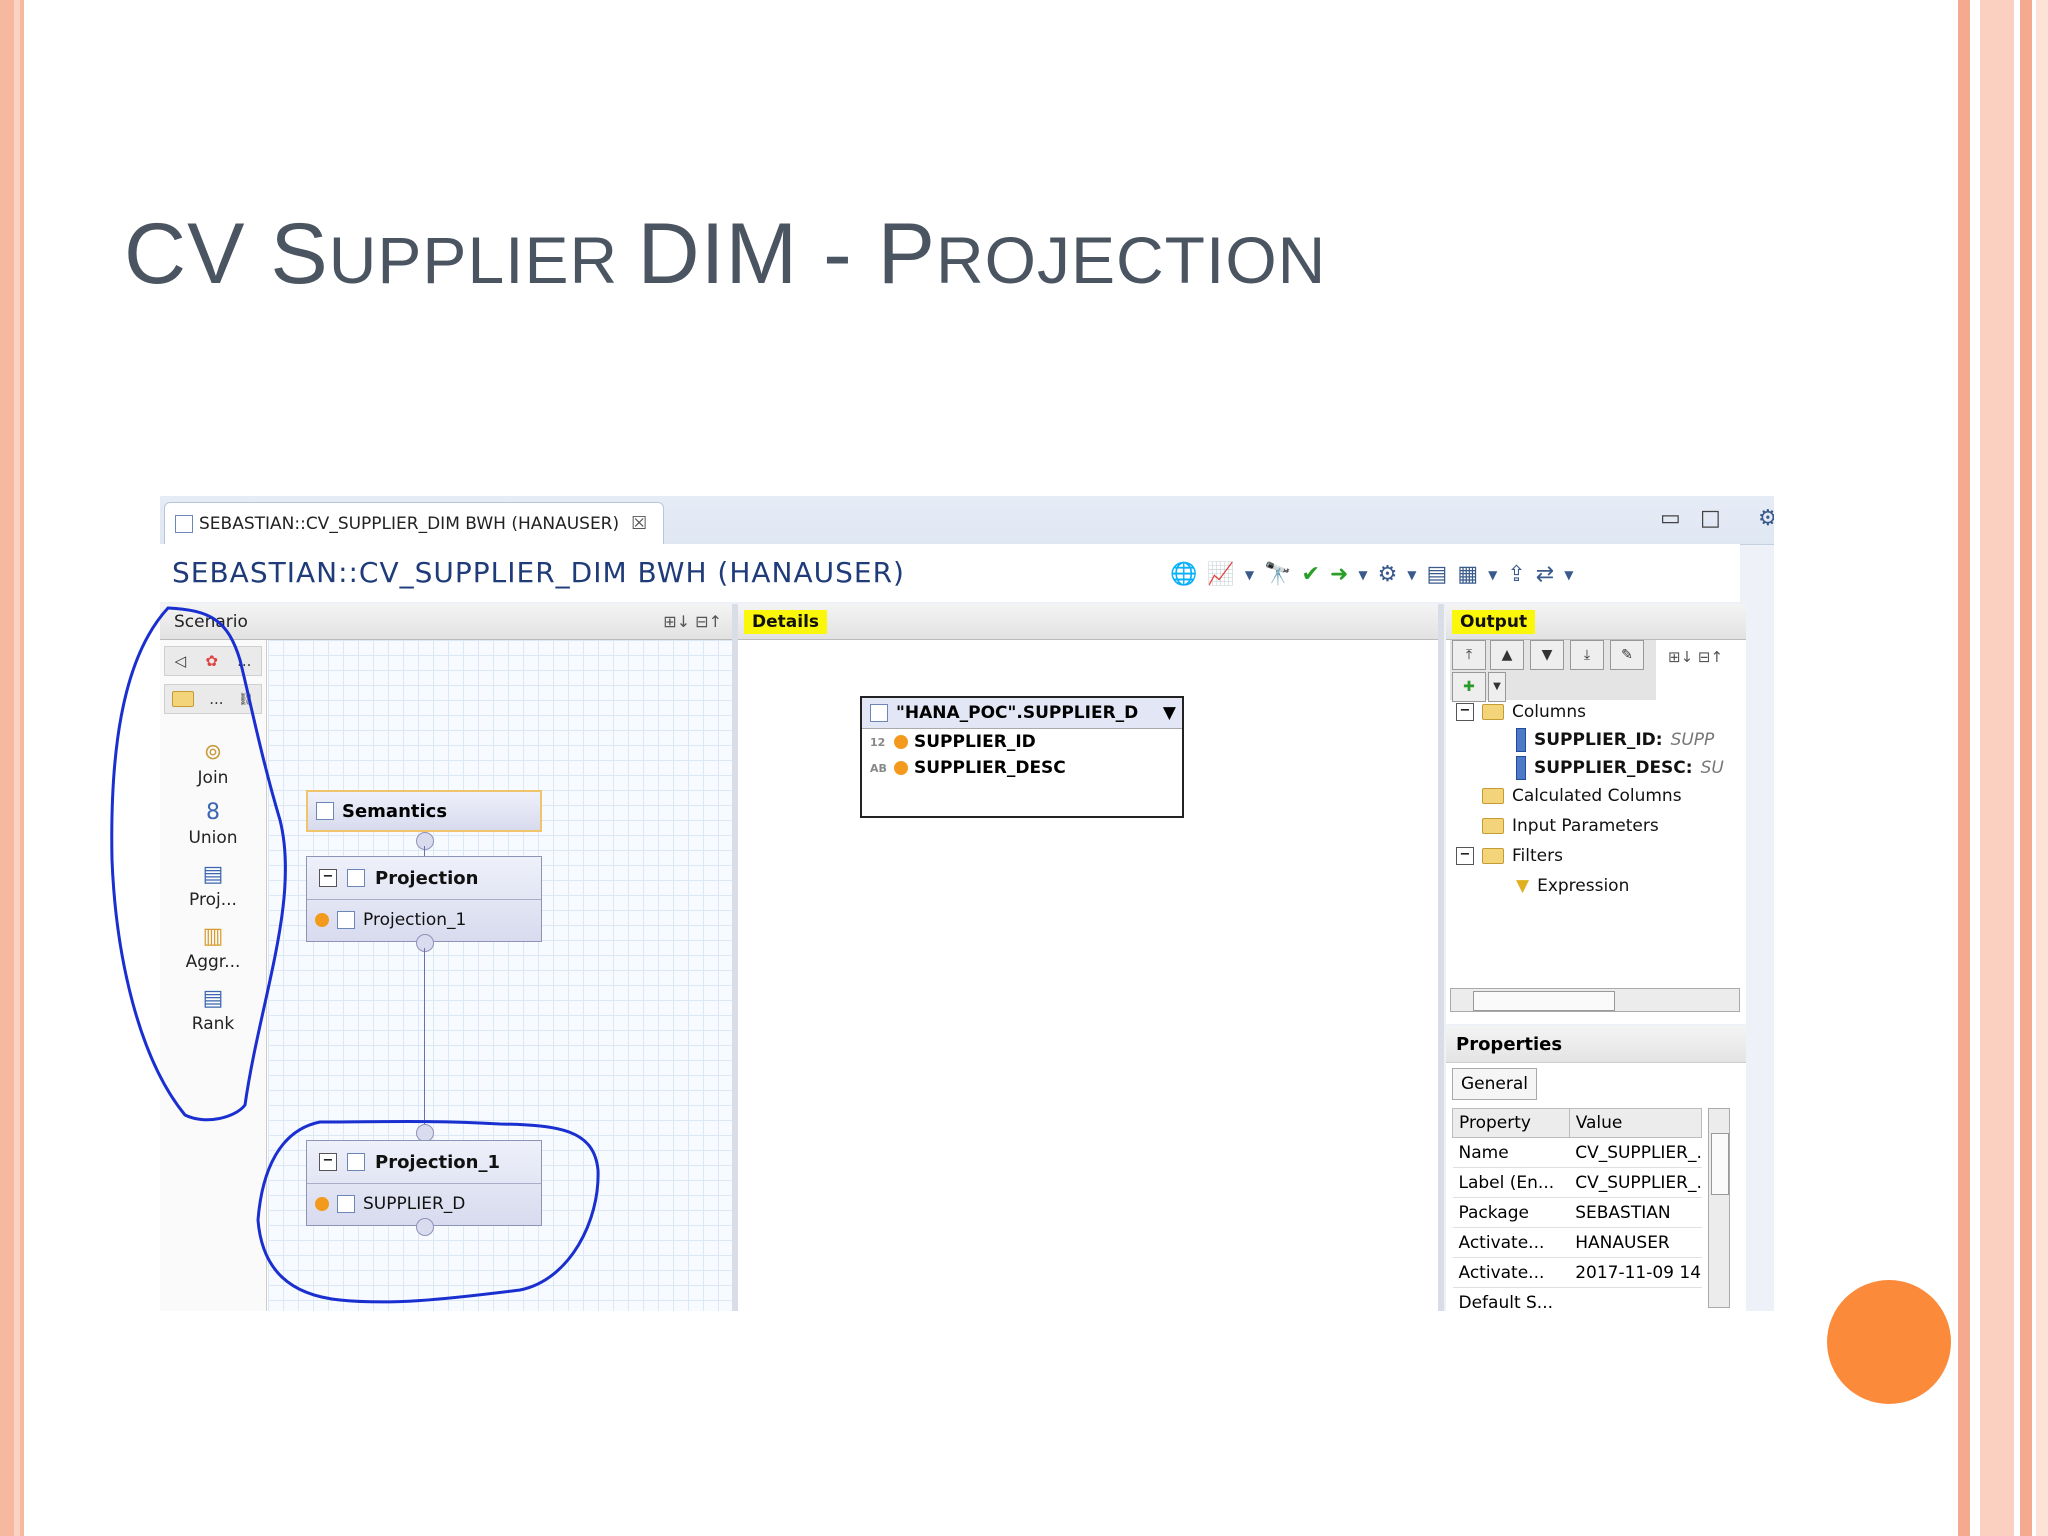 The height and width of the screenshot is (1536, 2048). Describe the element at coordinates (1577, 1272) in the screenshot. I see `table-row: Activate... 2017-11-09 14.` at that location.